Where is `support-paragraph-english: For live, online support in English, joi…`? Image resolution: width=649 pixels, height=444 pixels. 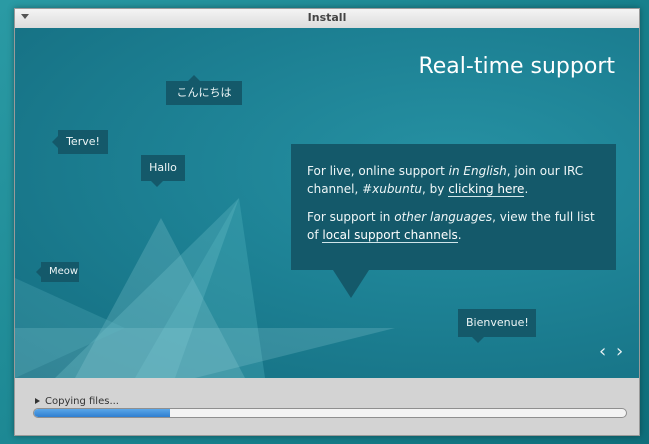
support-paragraph-english: For live, online support in English, joi… is located at coordinates (445, 180).